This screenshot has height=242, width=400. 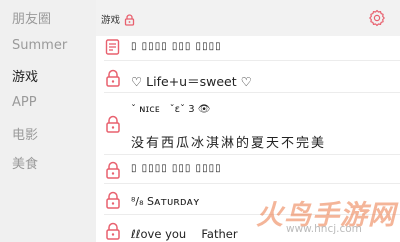 What do you see at coordinates (25, 162) in the screenshot?
I see `sidebar-item-food: 美食` at bounding box center [25, 162].